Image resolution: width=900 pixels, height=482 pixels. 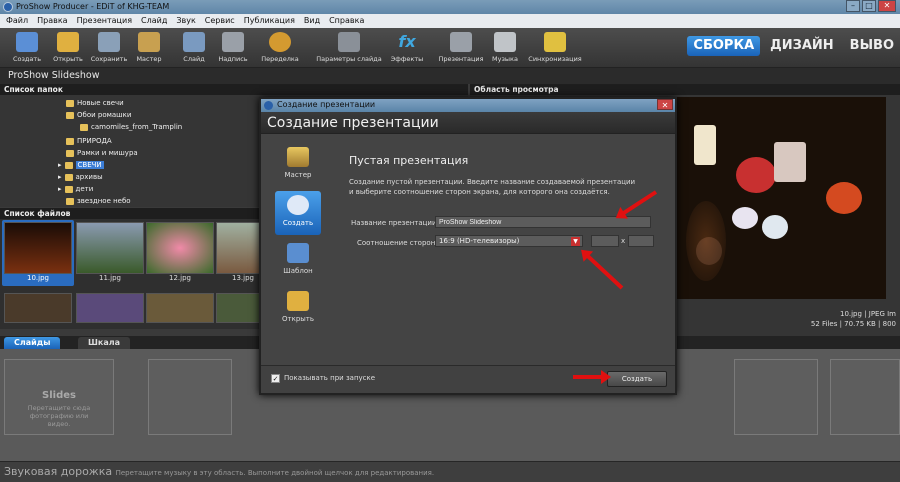 What do you see at coordinates (269, 21) in the screenshot?
I see `menu-publish: Публикация` at bounding box center [269, 21].